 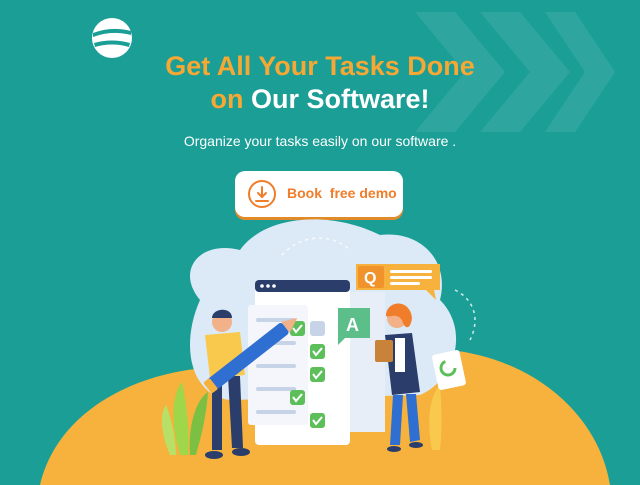 What do you see at coordinates (370, 278) in the screenshot?
I see `bubble-q-letter: Q` at bounding box center [370, 278].